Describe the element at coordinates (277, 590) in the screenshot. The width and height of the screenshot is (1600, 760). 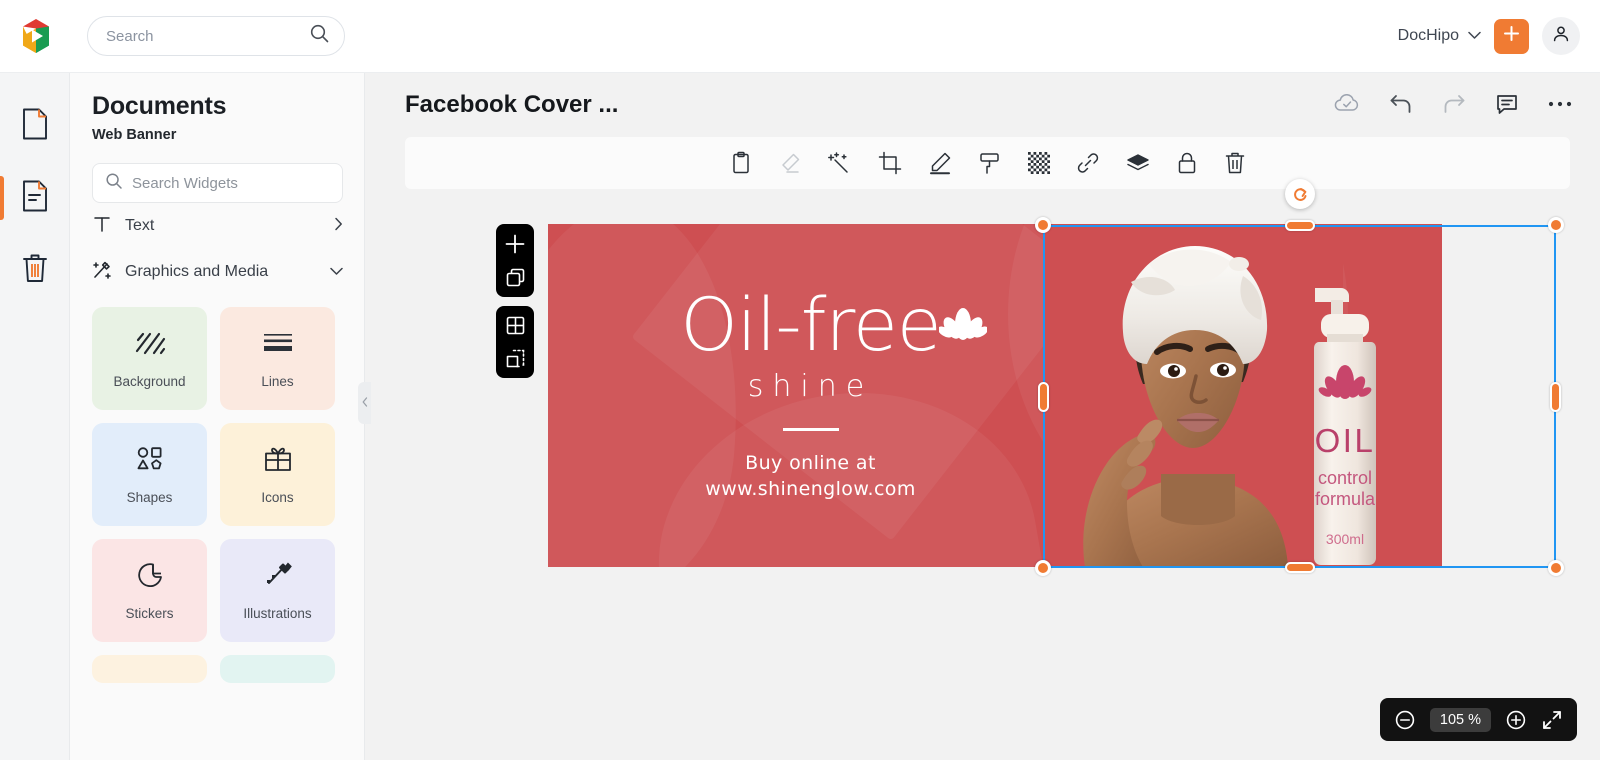
I see `widget-card-illustrations: Illustrations` at that location.